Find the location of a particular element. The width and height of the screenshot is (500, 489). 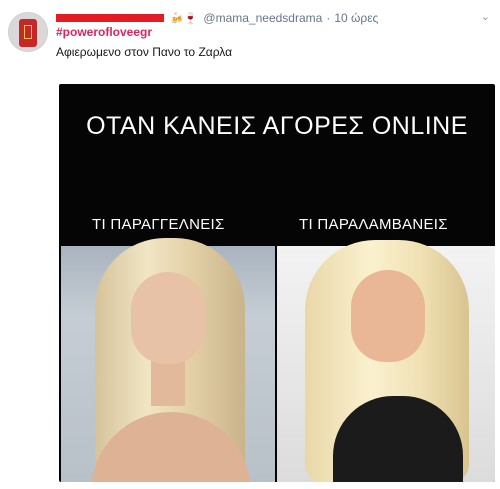

hashtag-link: #powerofloveegr is located at coordinates (104, 32).